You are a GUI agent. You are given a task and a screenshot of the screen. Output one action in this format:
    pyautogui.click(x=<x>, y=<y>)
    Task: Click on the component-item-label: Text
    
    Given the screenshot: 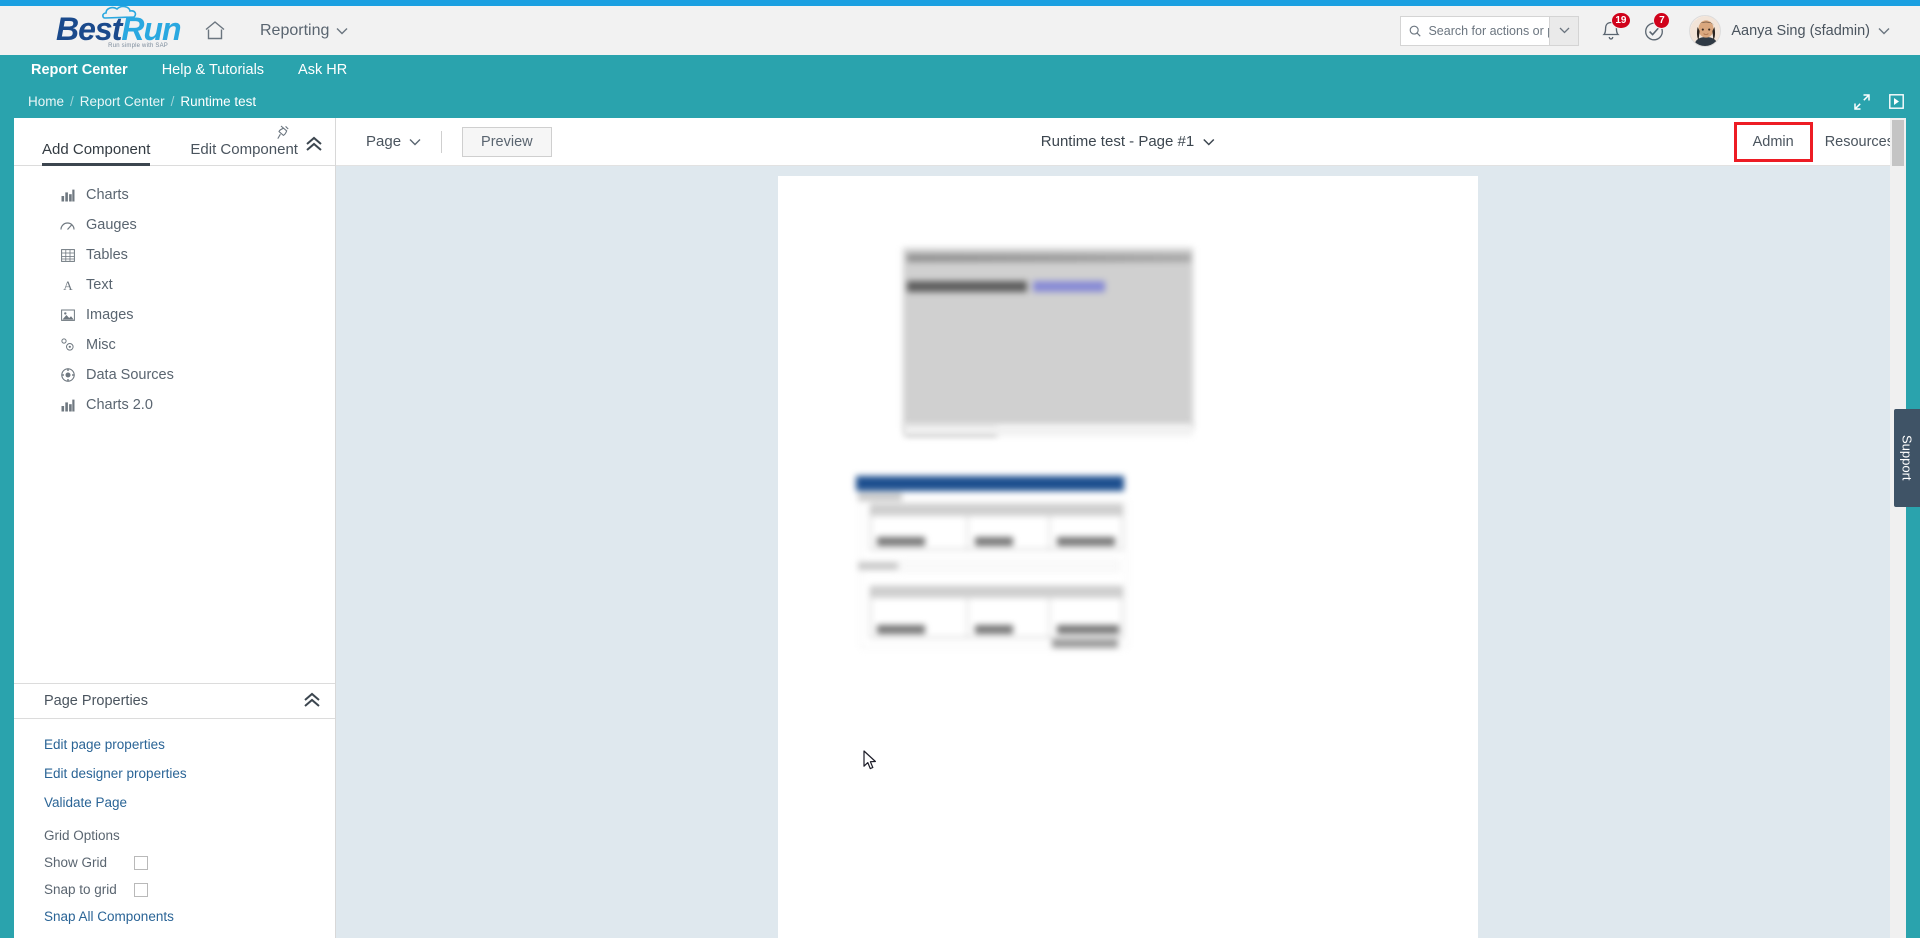 What is the action you would take?
    pyautogui.click(x=99, y=285)
    